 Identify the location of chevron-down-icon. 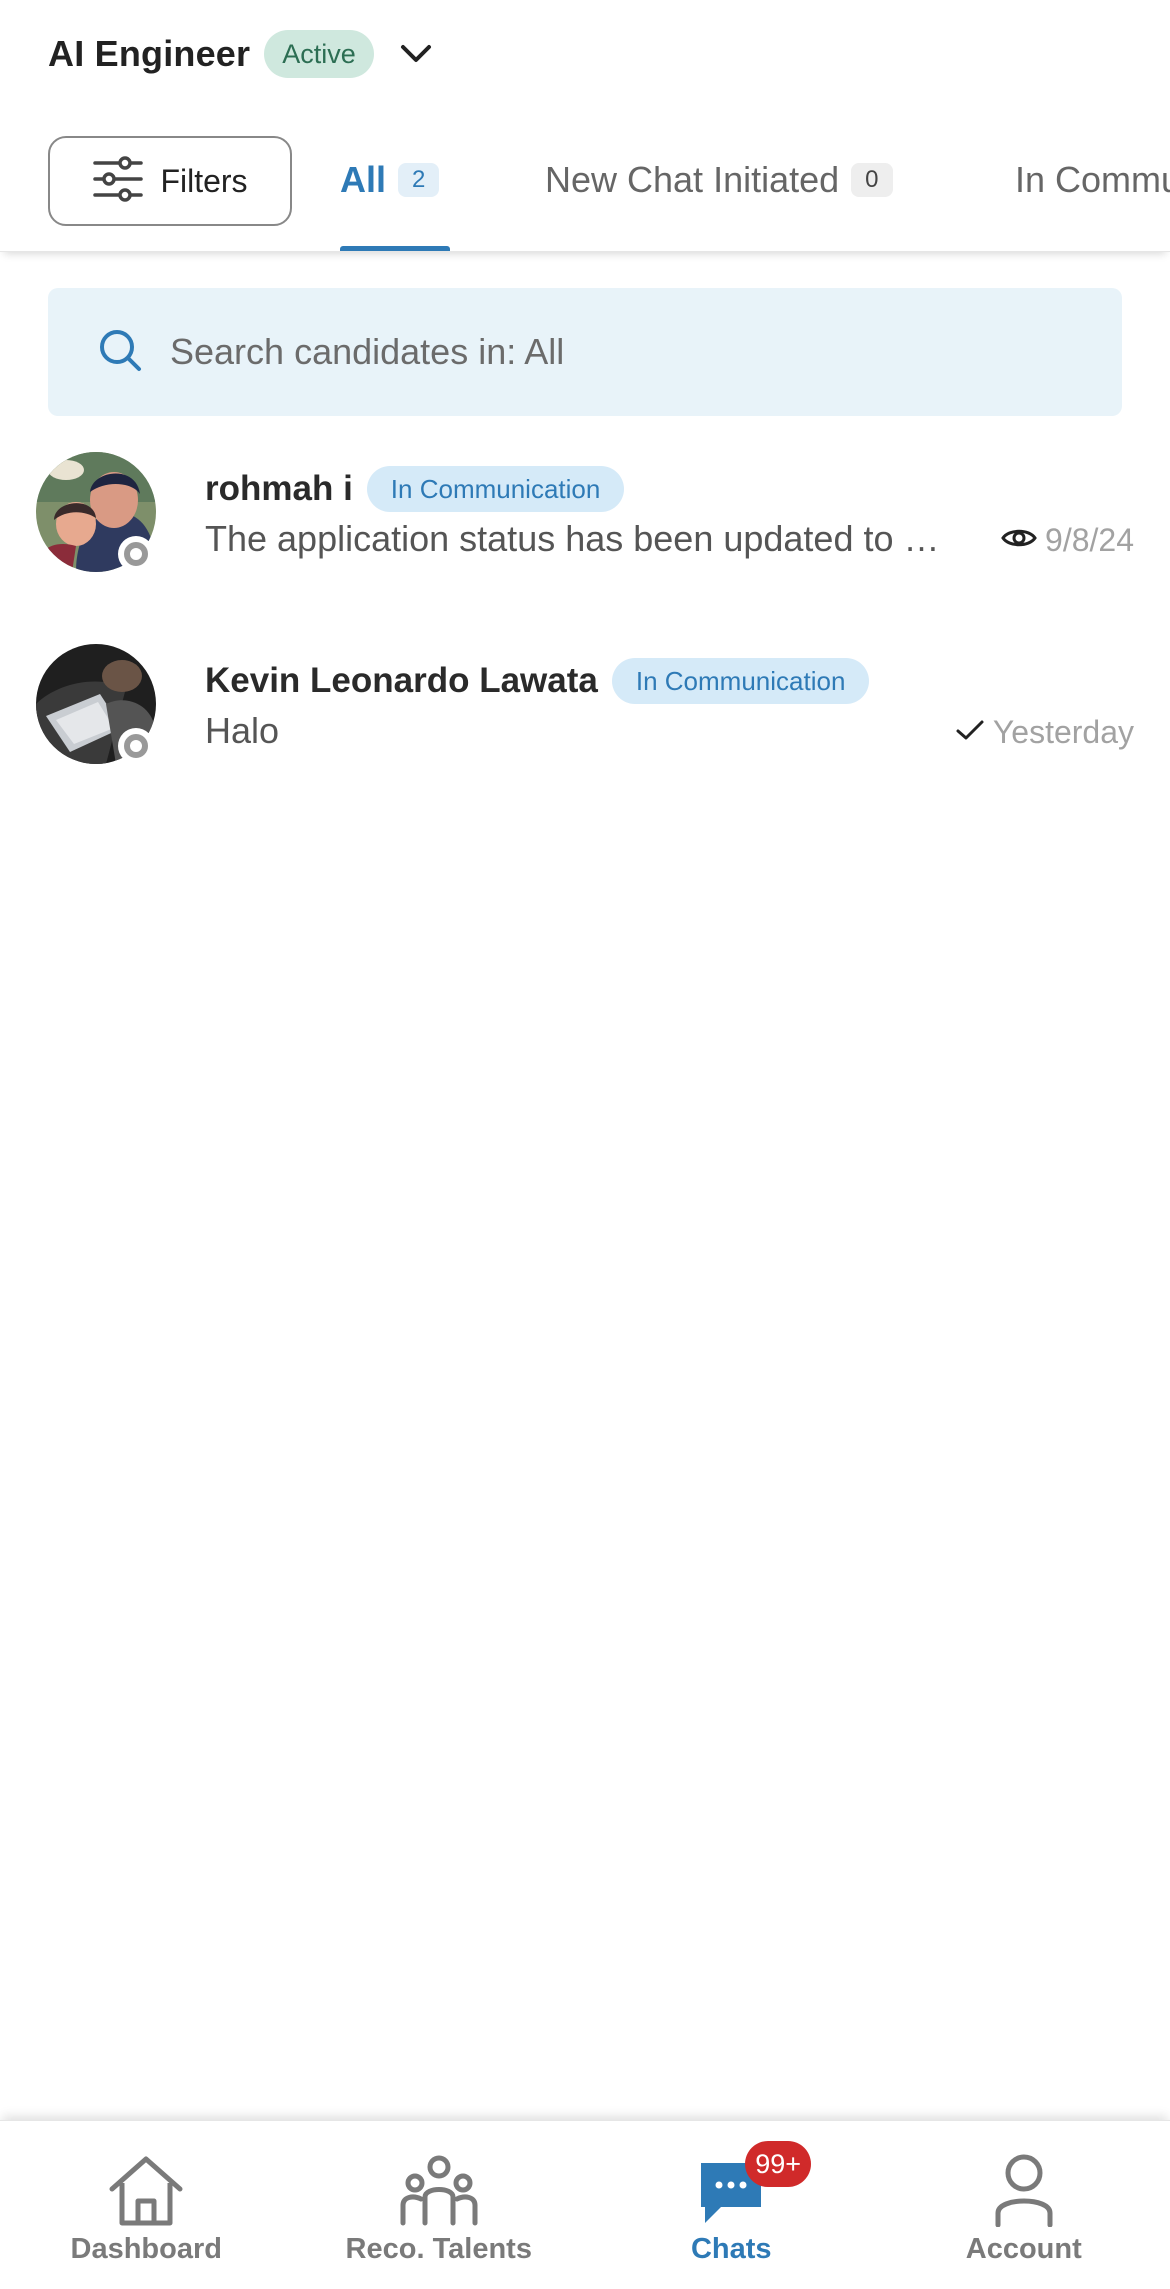
(416, 54).